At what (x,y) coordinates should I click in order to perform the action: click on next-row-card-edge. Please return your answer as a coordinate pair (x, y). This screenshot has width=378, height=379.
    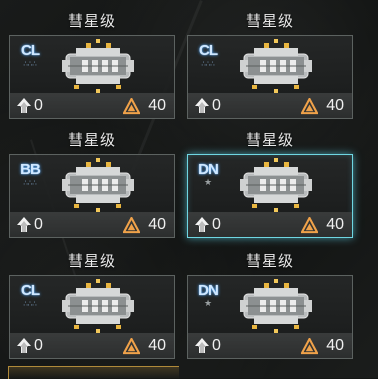
    Looking at the image, I should click on (93, 372).